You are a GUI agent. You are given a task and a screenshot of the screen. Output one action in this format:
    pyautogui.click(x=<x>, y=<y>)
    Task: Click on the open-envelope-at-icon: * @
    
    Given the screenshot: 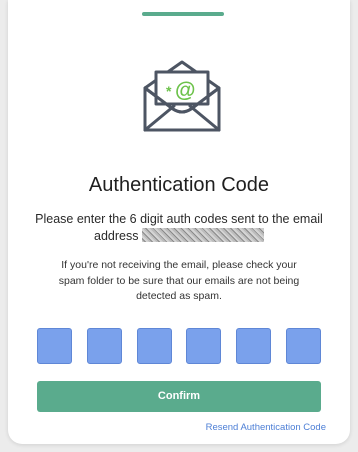 What is the action you would take?
    pyautogui.click(x=182, y=96)
    